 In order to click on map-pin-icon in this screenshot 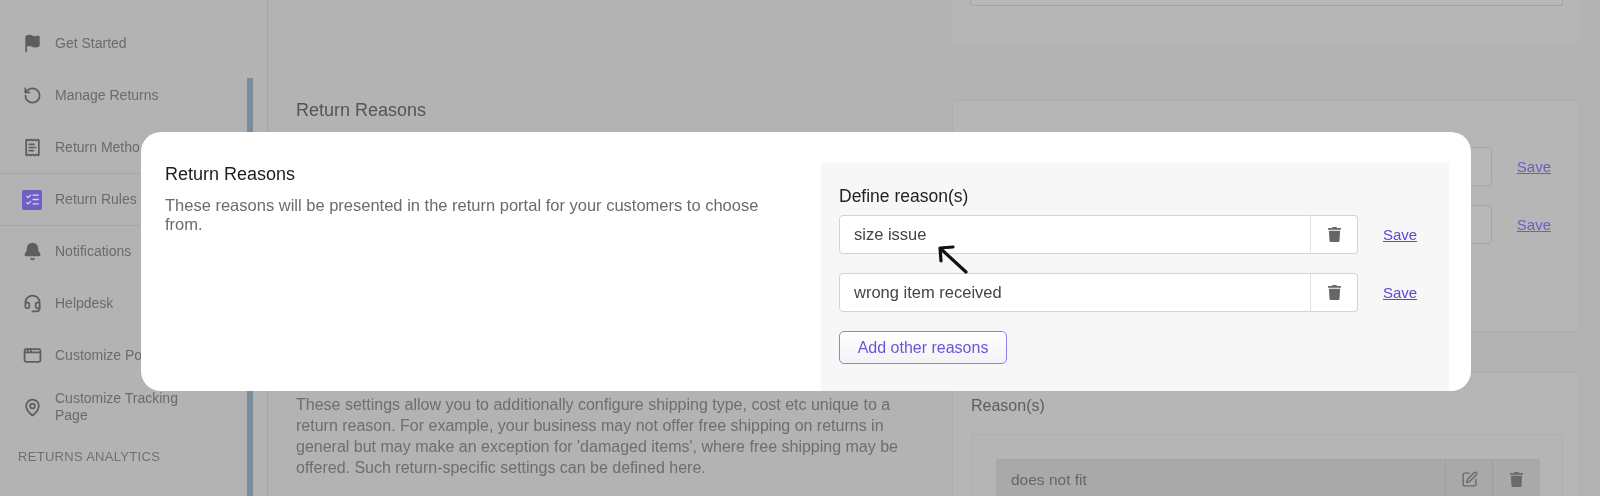, I will do `click(32, 407)`.